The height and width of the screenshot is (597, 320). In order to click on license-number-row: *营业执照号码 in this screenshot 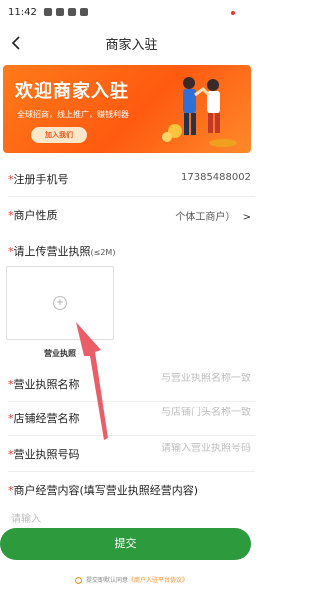, I will do `click(131, 454)`.